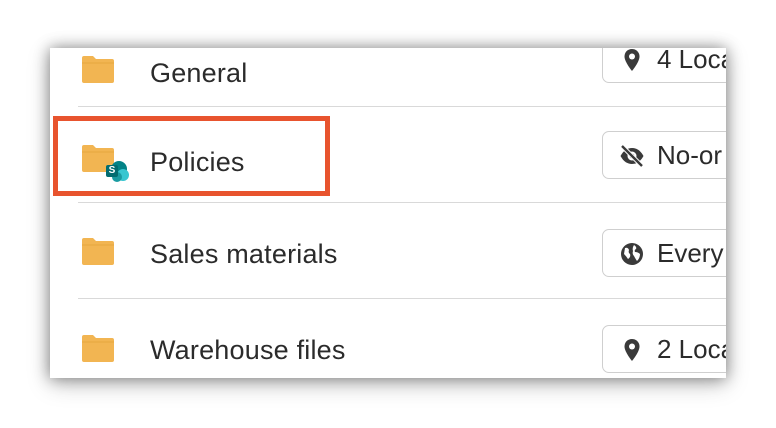 The width and height of the screenshot is (776, 428). What do you see at coordinates (691, 61) in the screenshot?
I see `access-label: 4 Loca` at bounding box center [691, 61].